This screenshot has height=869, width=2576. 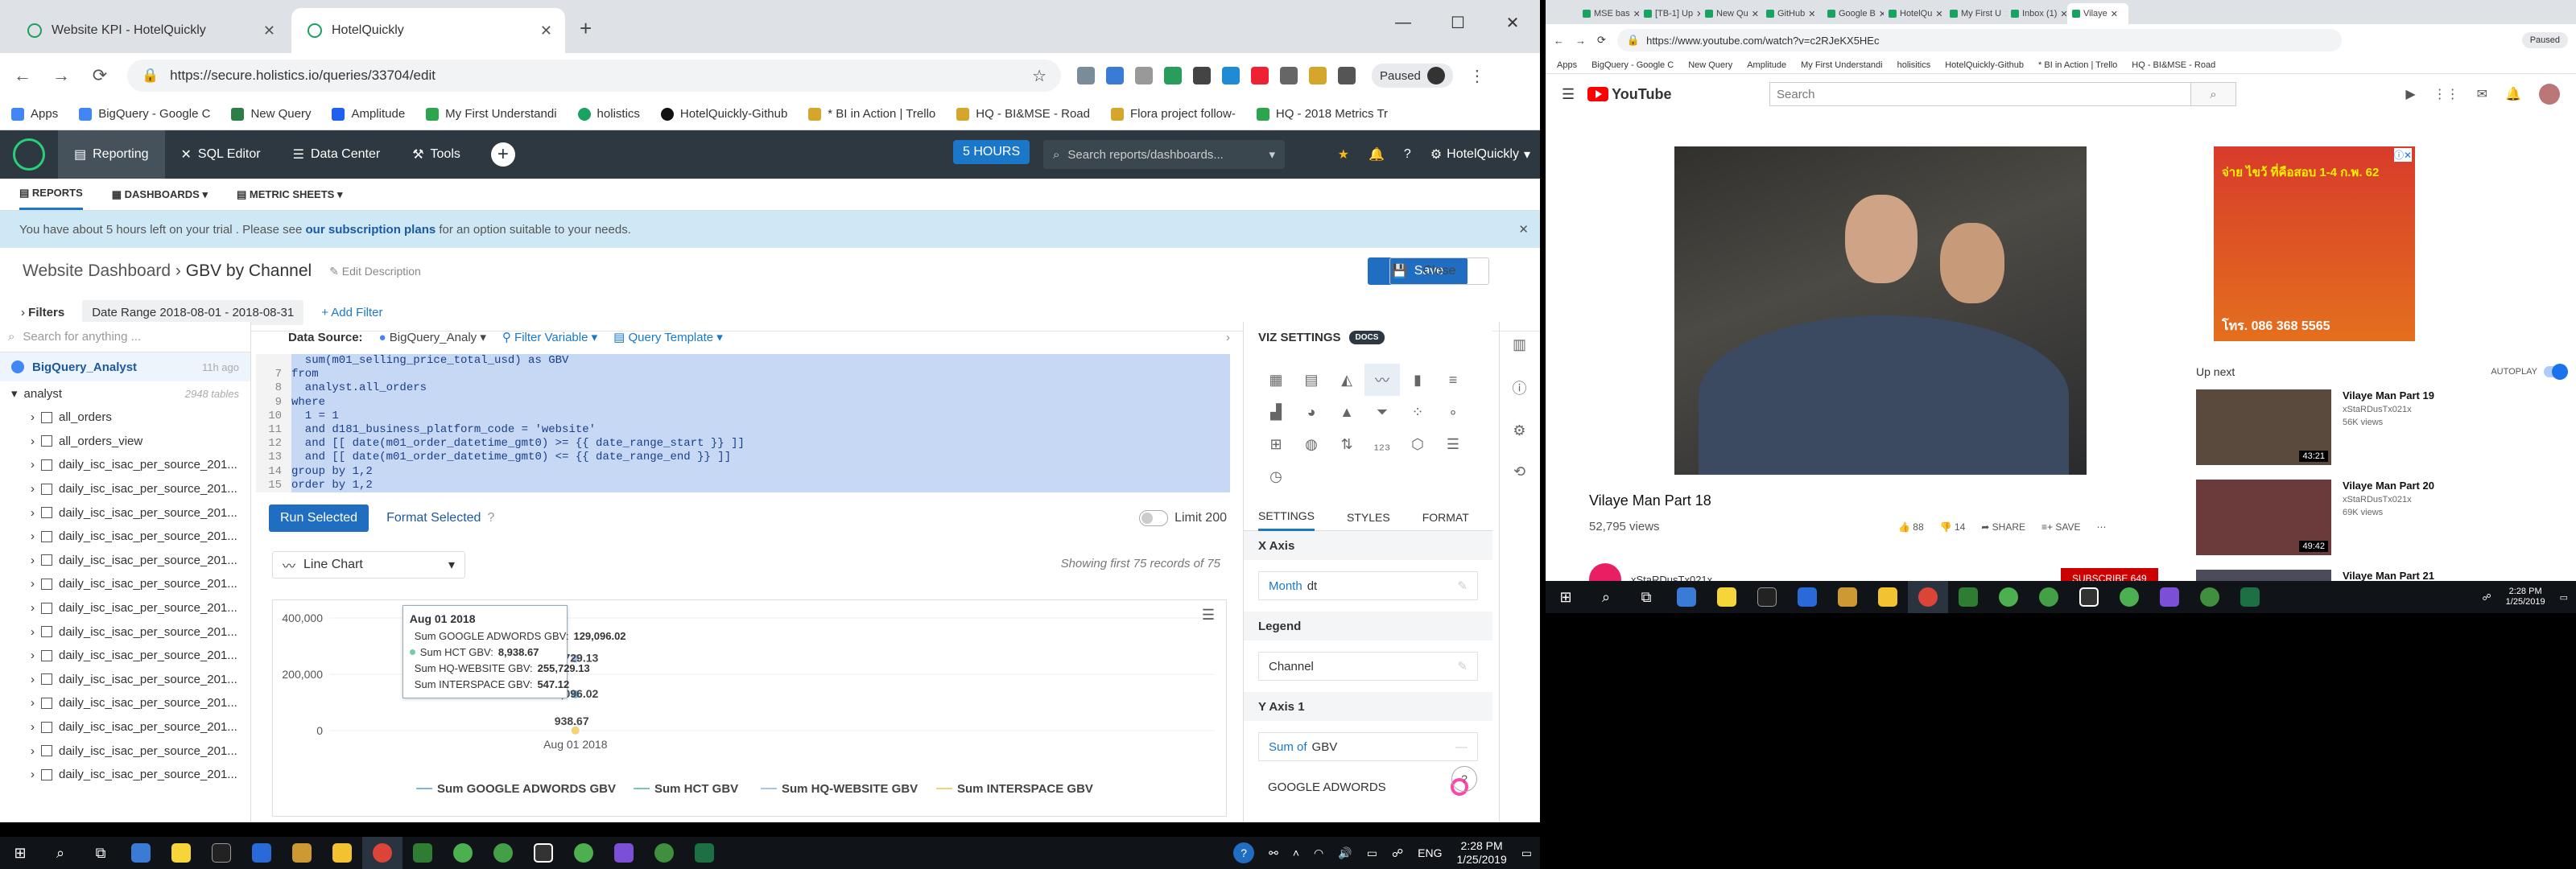 What do you see at coordinates (2109, 574) in the screenshot?
I see `subscribe-button: SUBSCRIBE 649` at bounding box center [2109, 574].